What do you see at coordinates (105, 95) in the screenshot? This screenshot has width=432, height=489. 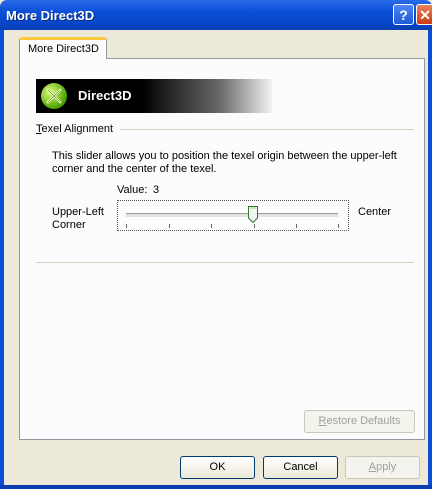 I see `banner-text: Direct3D` at bounding box center [105, 95].